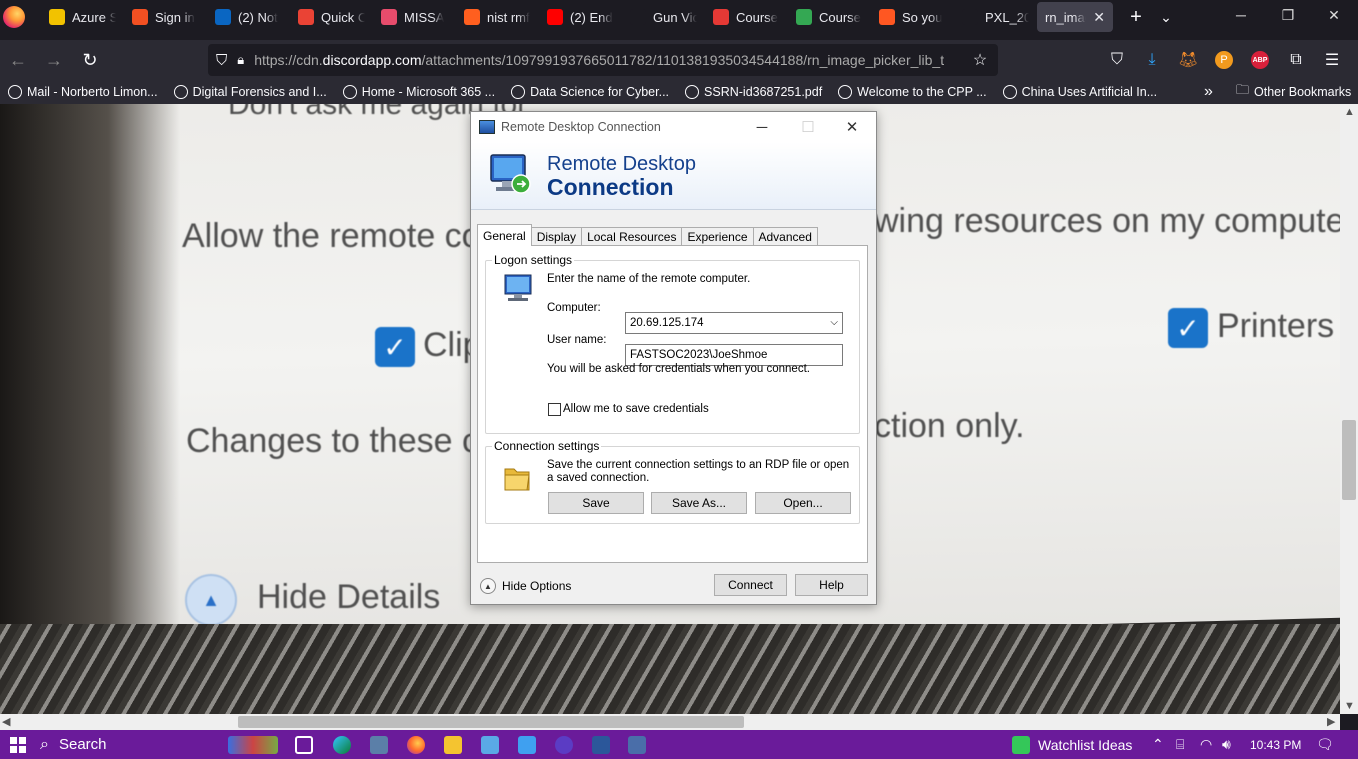  I want to click on chevron-down-icon: ⌵, so click(834, 322).